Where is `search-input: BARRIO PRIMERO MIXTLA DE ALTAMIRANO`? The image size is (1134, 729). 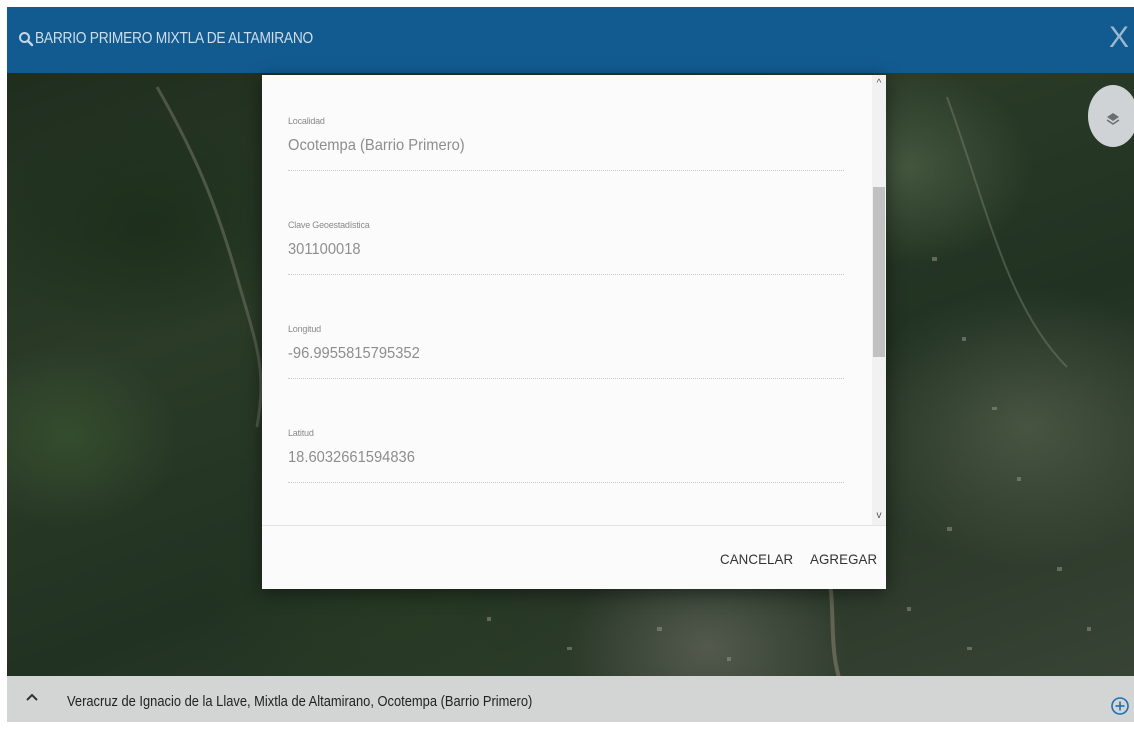
search-input: BARRIO PRIMERO MIXTLA DE ALTAMIRANO is located at coordinates (174, 39).